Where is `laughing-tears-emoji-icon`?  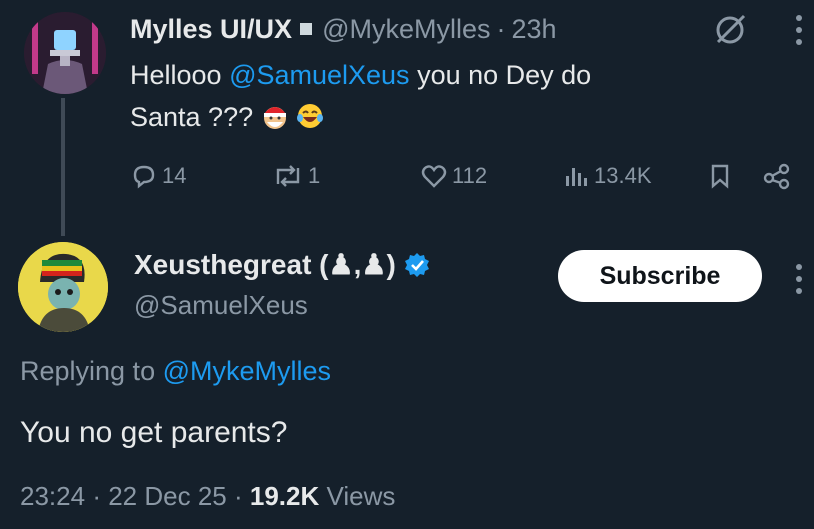
laughing-tears-emoji-icon is located at coordinates (310, 116).